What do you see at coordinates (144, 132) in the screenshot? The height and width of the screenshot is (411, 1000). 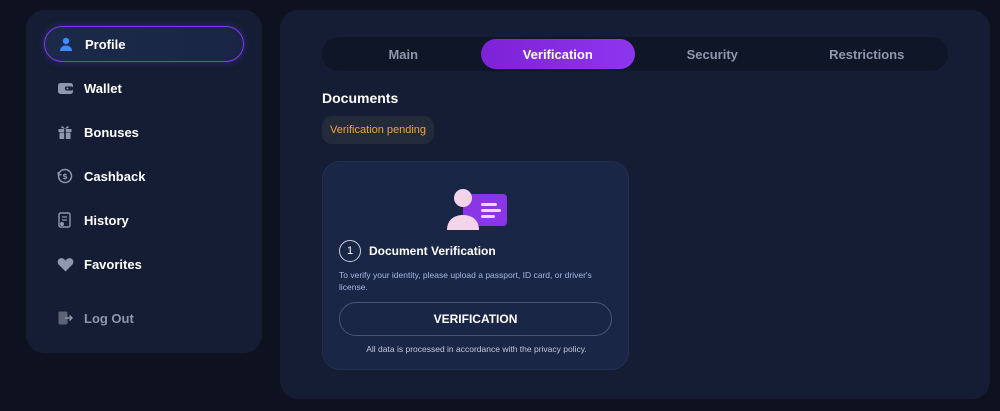 I see `sidebar-item-bonuses: Bonuses` at bounding box center [144, 132].